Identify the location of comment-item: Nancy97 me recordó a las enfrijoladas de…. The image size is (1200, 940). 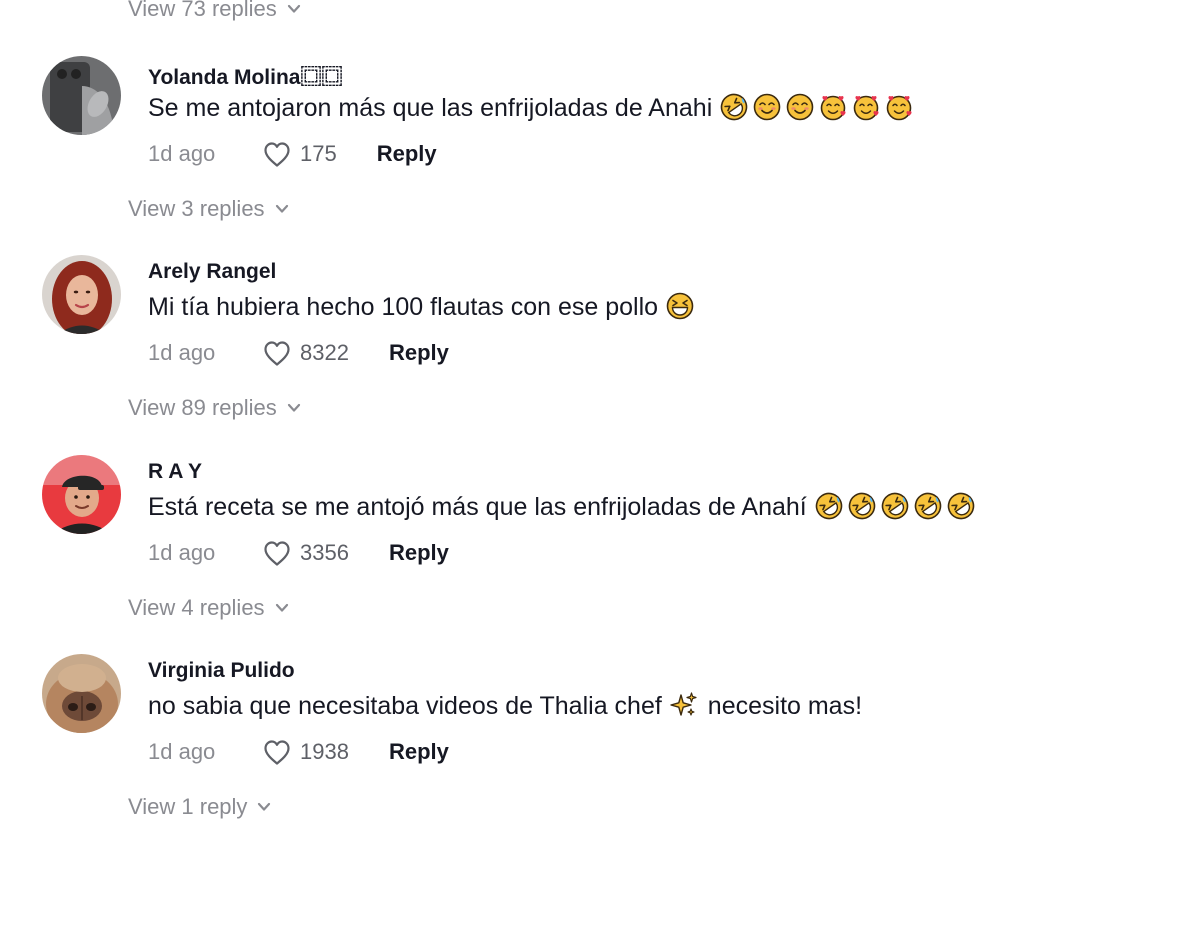
(600, 28).